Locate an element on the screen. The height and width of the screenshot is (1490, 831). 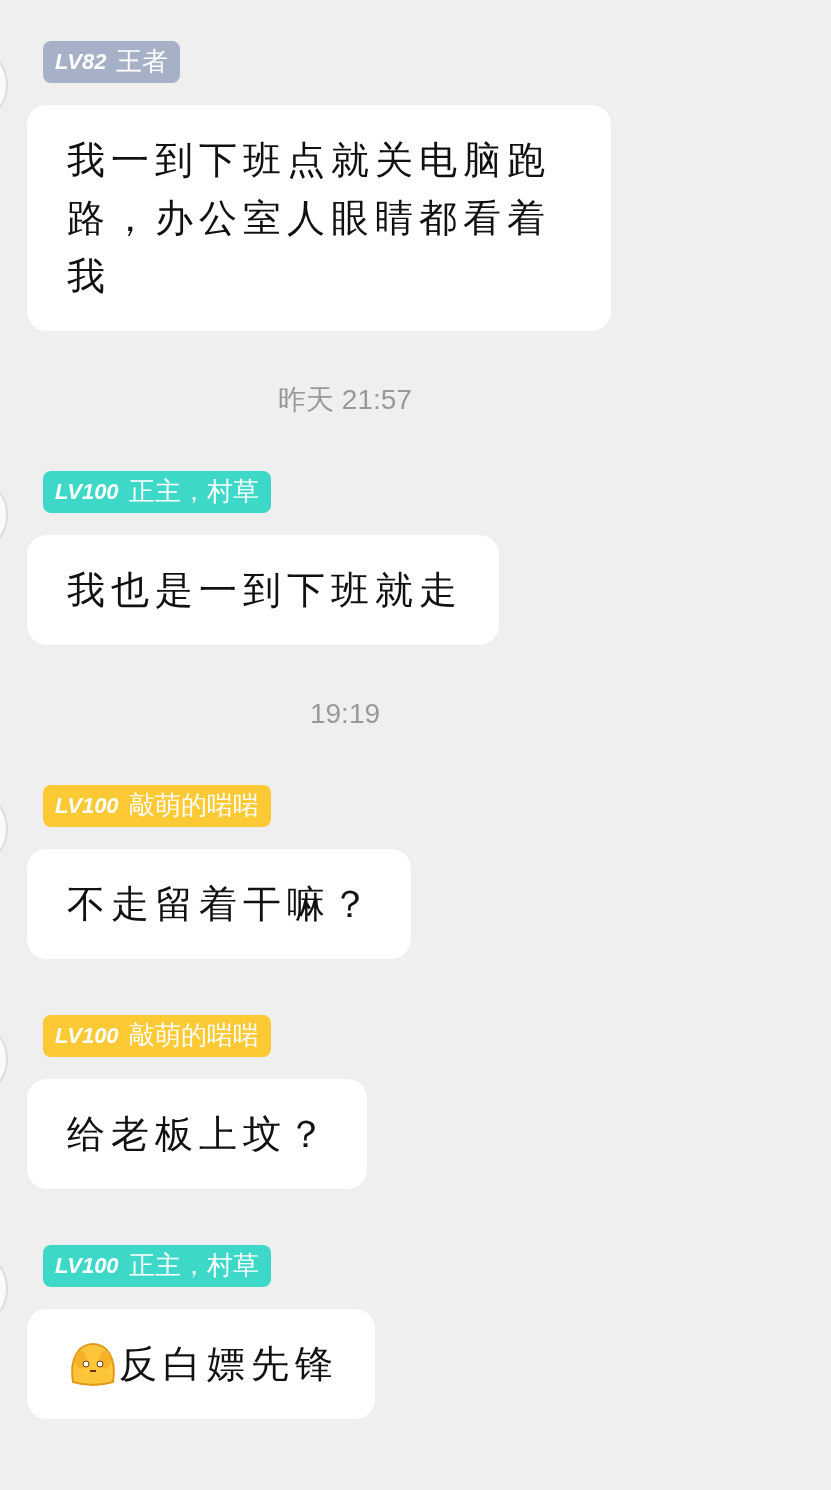
message-text: 给老板上坟？ is located at coordinates (199, 1134).